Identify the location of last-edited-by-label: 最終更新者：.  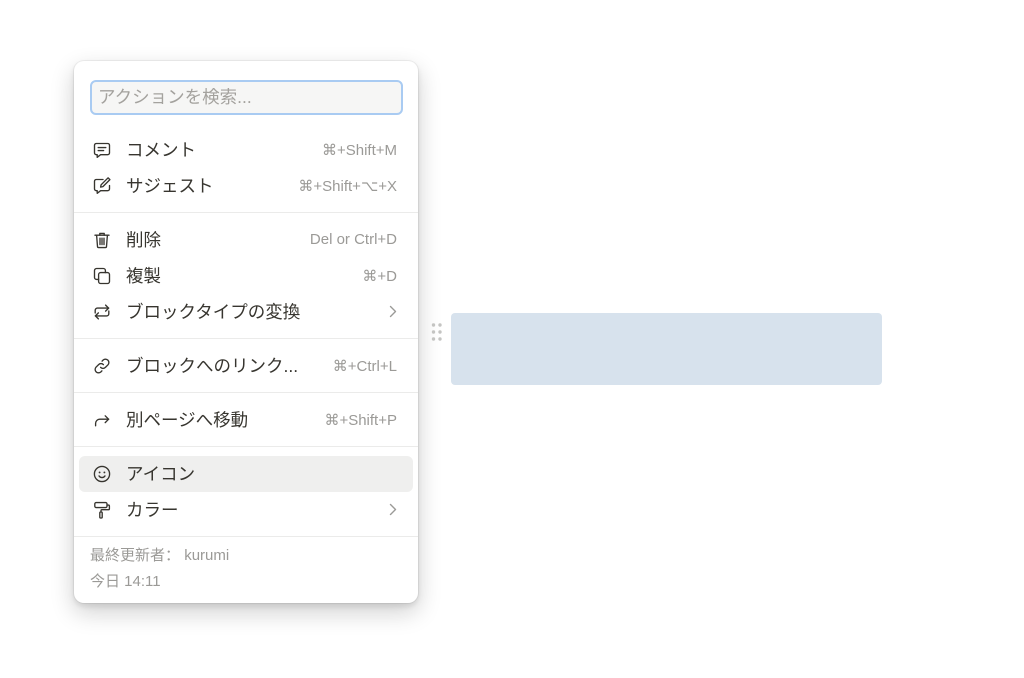
(135, 555).